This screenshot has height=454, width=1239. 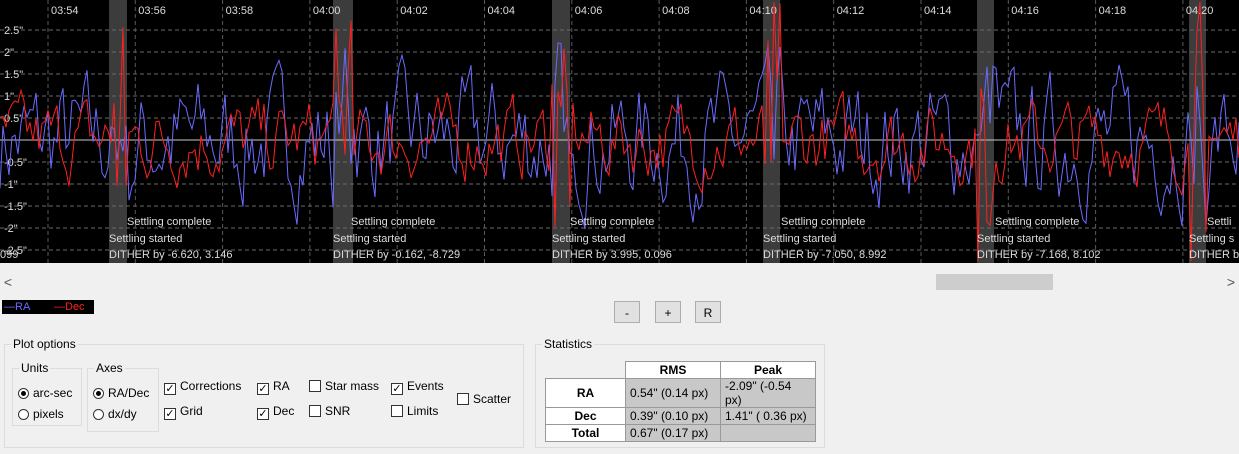 What do you see at coordinates (9, 255) in the screenshot?
I see `left-edge-label: 099` at bounding box center [9, 255].